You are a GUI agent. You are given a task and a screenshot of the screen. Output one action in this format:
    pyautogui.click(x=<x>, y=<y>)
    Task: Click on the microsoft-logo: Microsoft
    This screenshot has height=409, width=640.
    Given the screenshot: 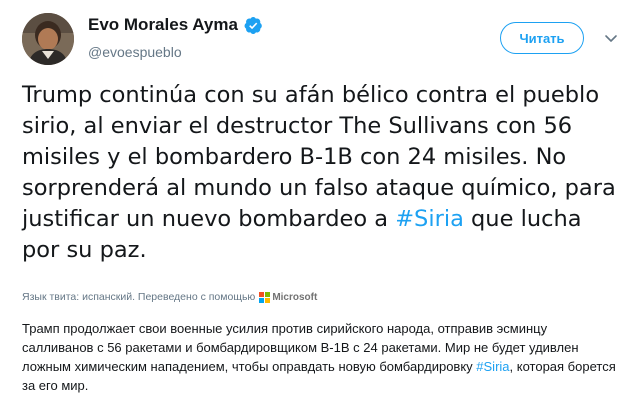 What is the action you would take?
    pyautogui.click(x=288, y=297)
    